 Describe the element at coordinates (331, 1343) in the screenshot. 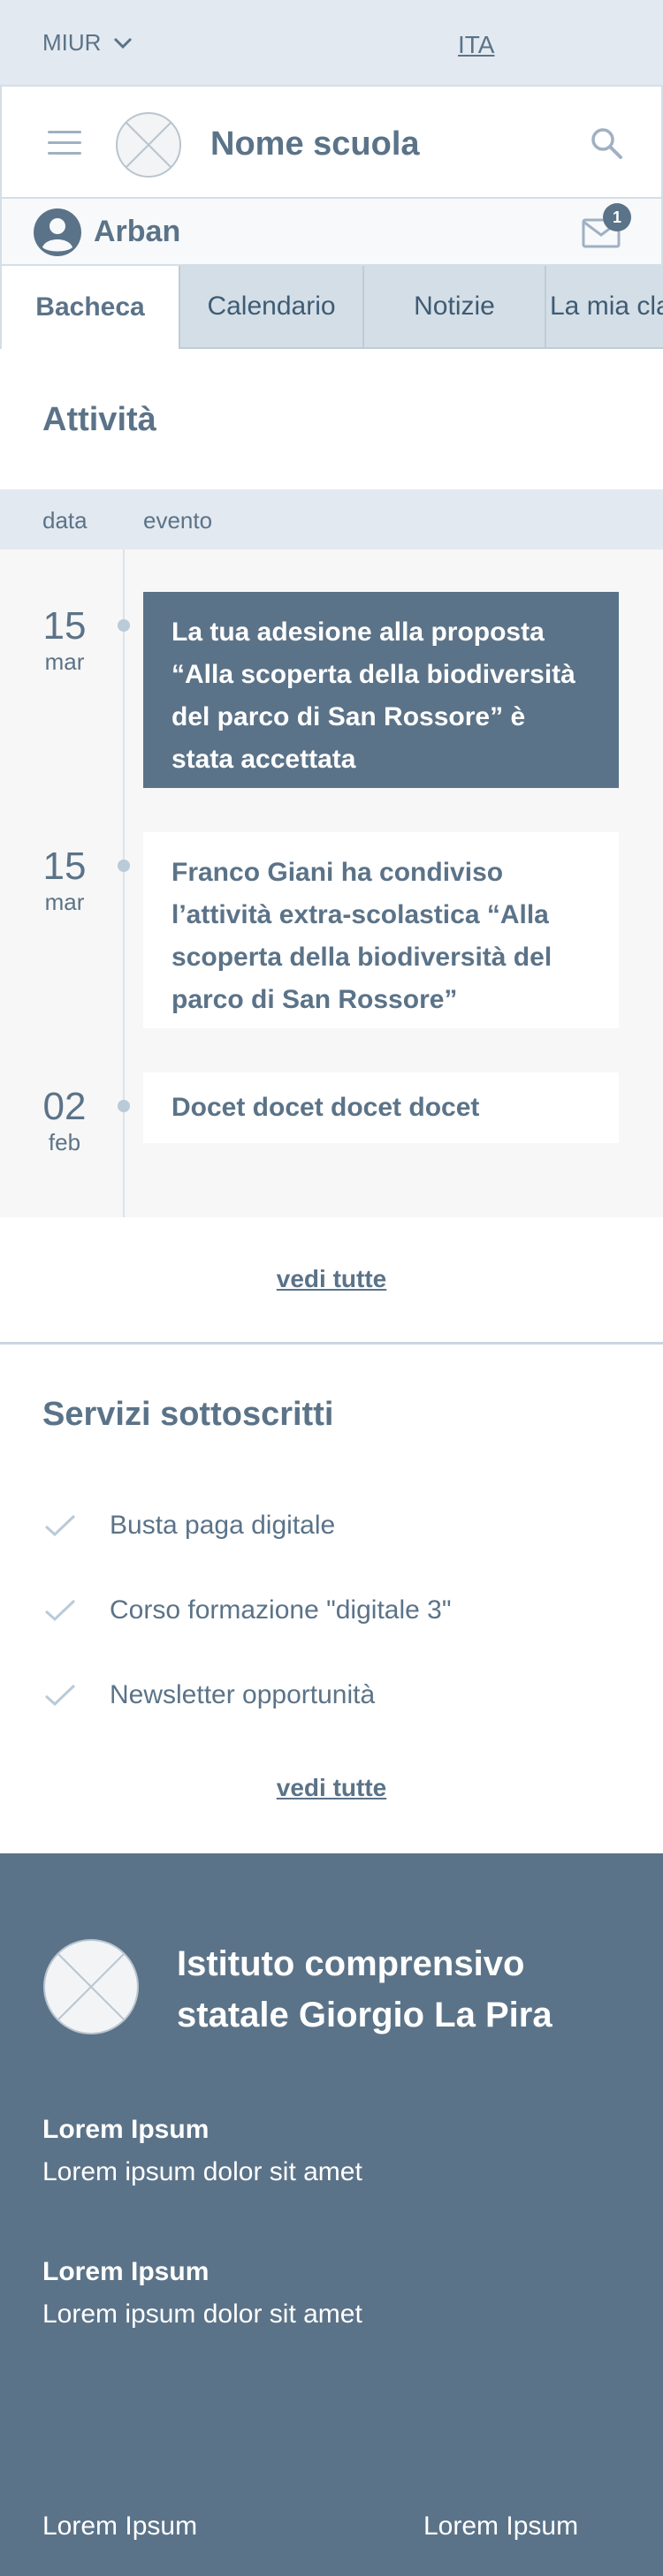

I see `section-divider` at that location.